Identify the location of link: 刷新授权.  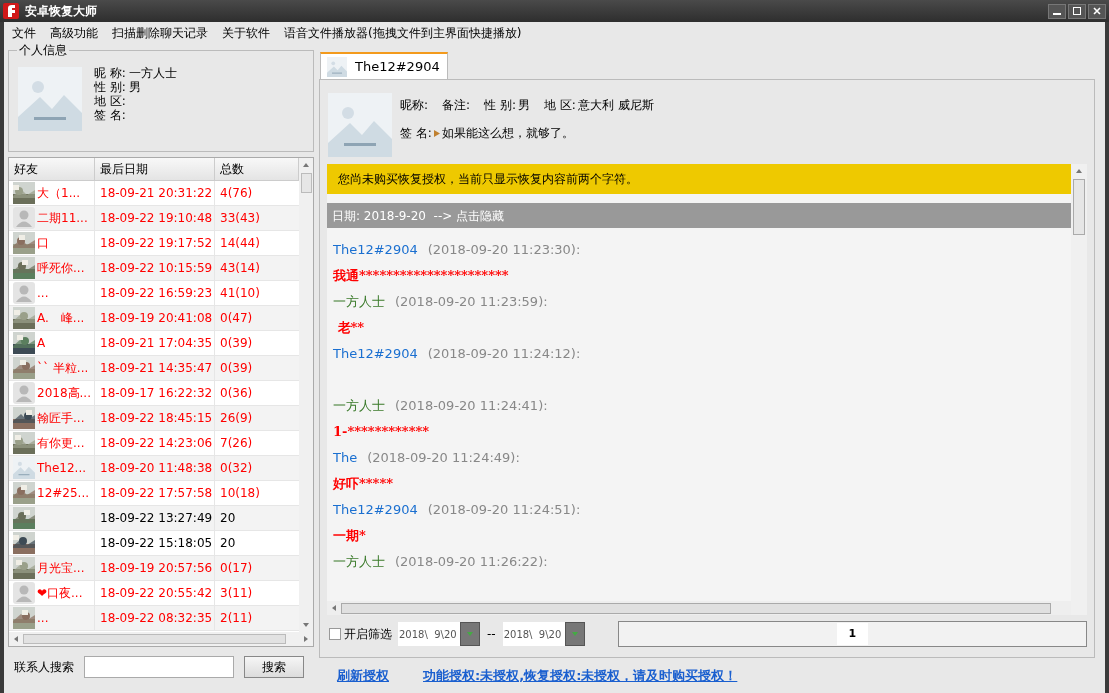
(363, 676).